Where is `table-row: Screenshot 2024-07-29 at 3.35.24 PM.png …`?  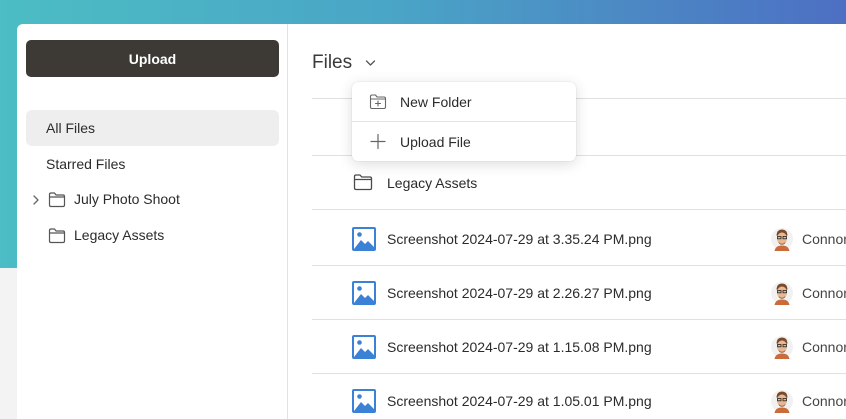
table-row: Screenshot 2024-07-29 at 3.35.24 PM.png … is located at coordinates (579, 239).